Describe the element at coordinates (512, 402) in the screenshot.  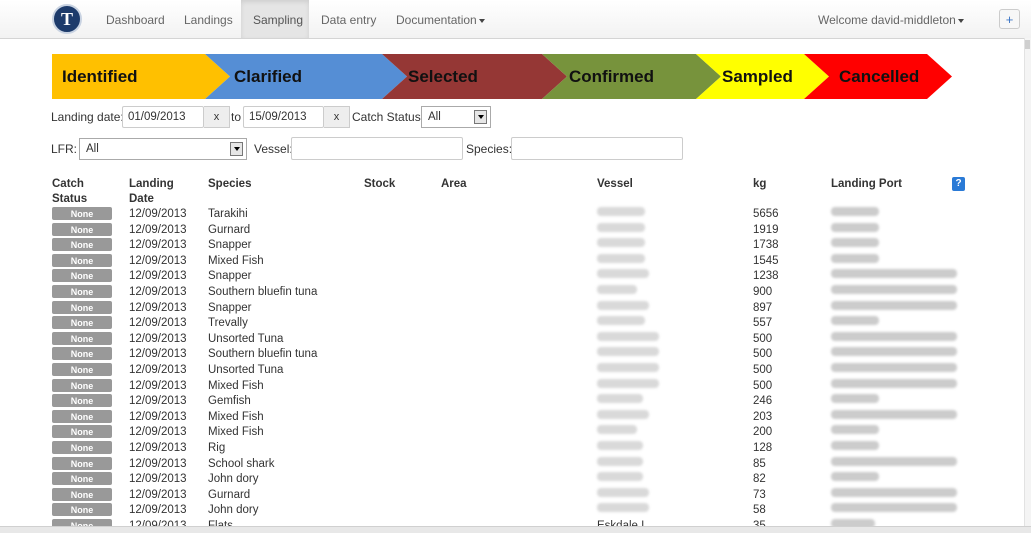
I see `table-row: None 12/09/2013 Gemfish 246` at that location.